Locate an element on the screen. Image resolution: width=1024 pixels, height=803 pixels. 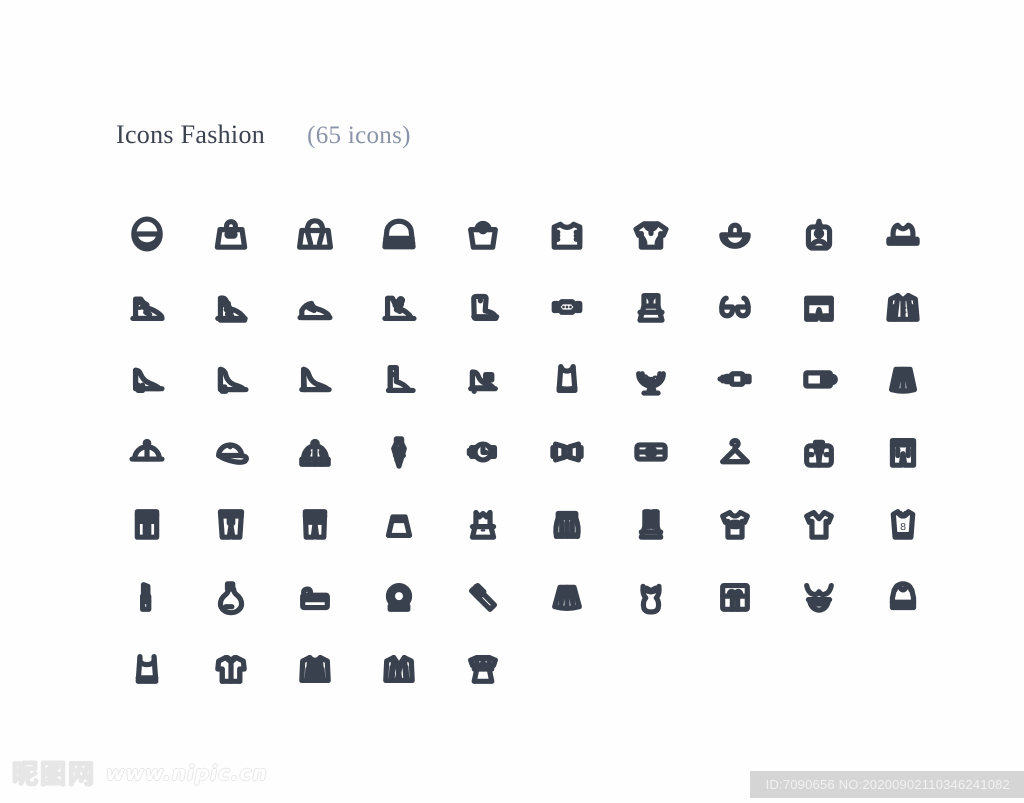
page-title-text: Icons Fashion is located at coordinates (191, 134).